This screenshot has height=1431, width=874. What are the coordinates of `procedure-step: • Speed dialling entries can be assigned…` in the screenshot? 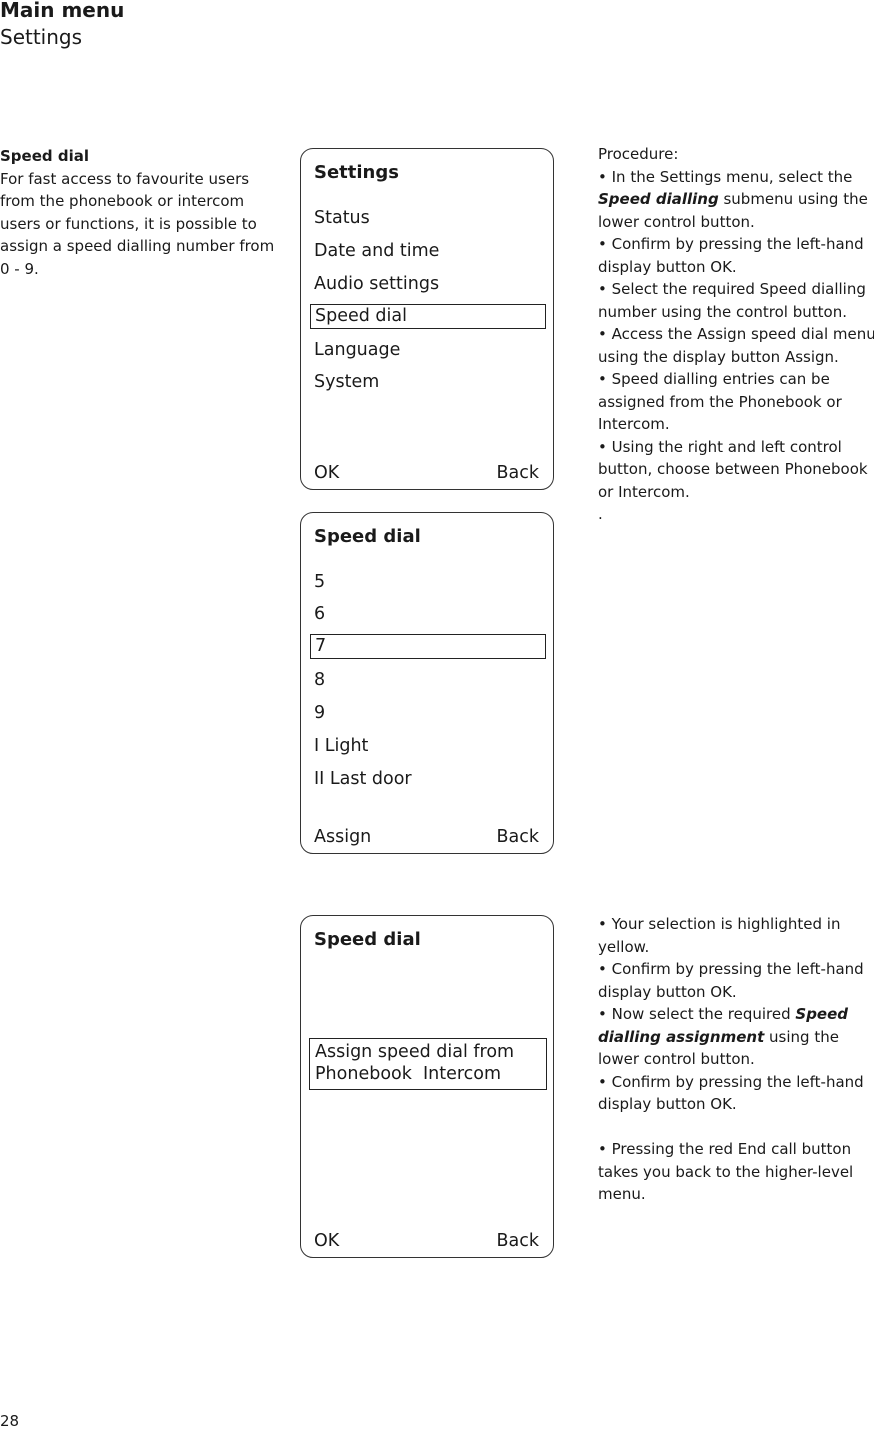 It's located at (720, 401).